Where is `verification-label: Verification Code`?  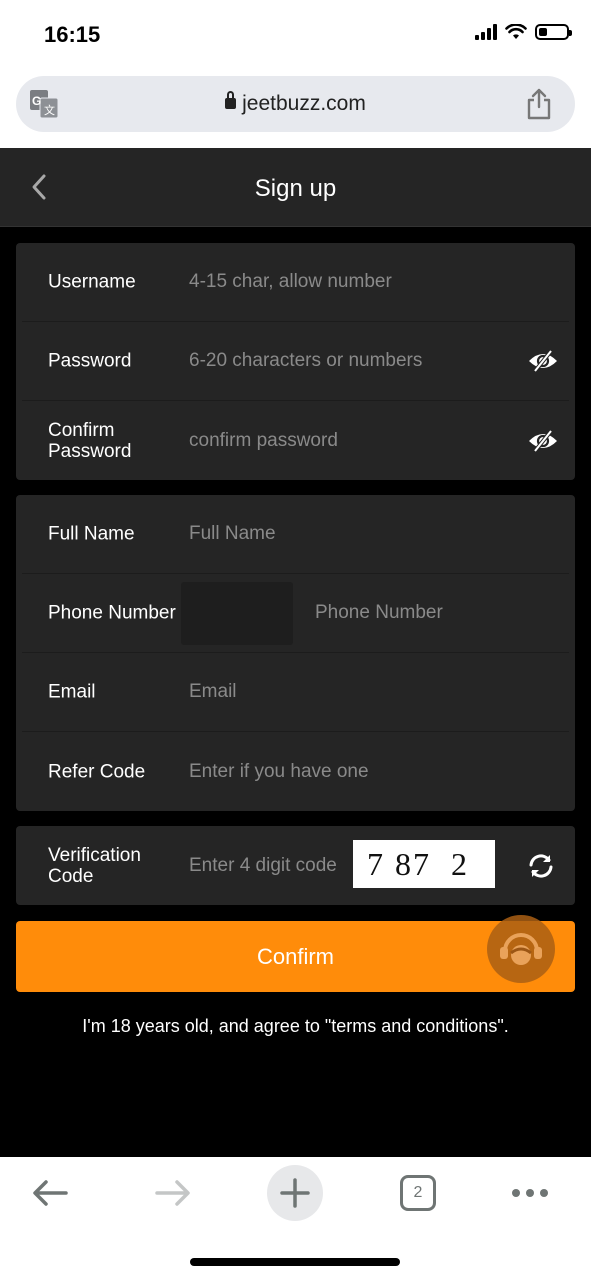 verification-label: Verification Code is located at coordinates (94, 865).